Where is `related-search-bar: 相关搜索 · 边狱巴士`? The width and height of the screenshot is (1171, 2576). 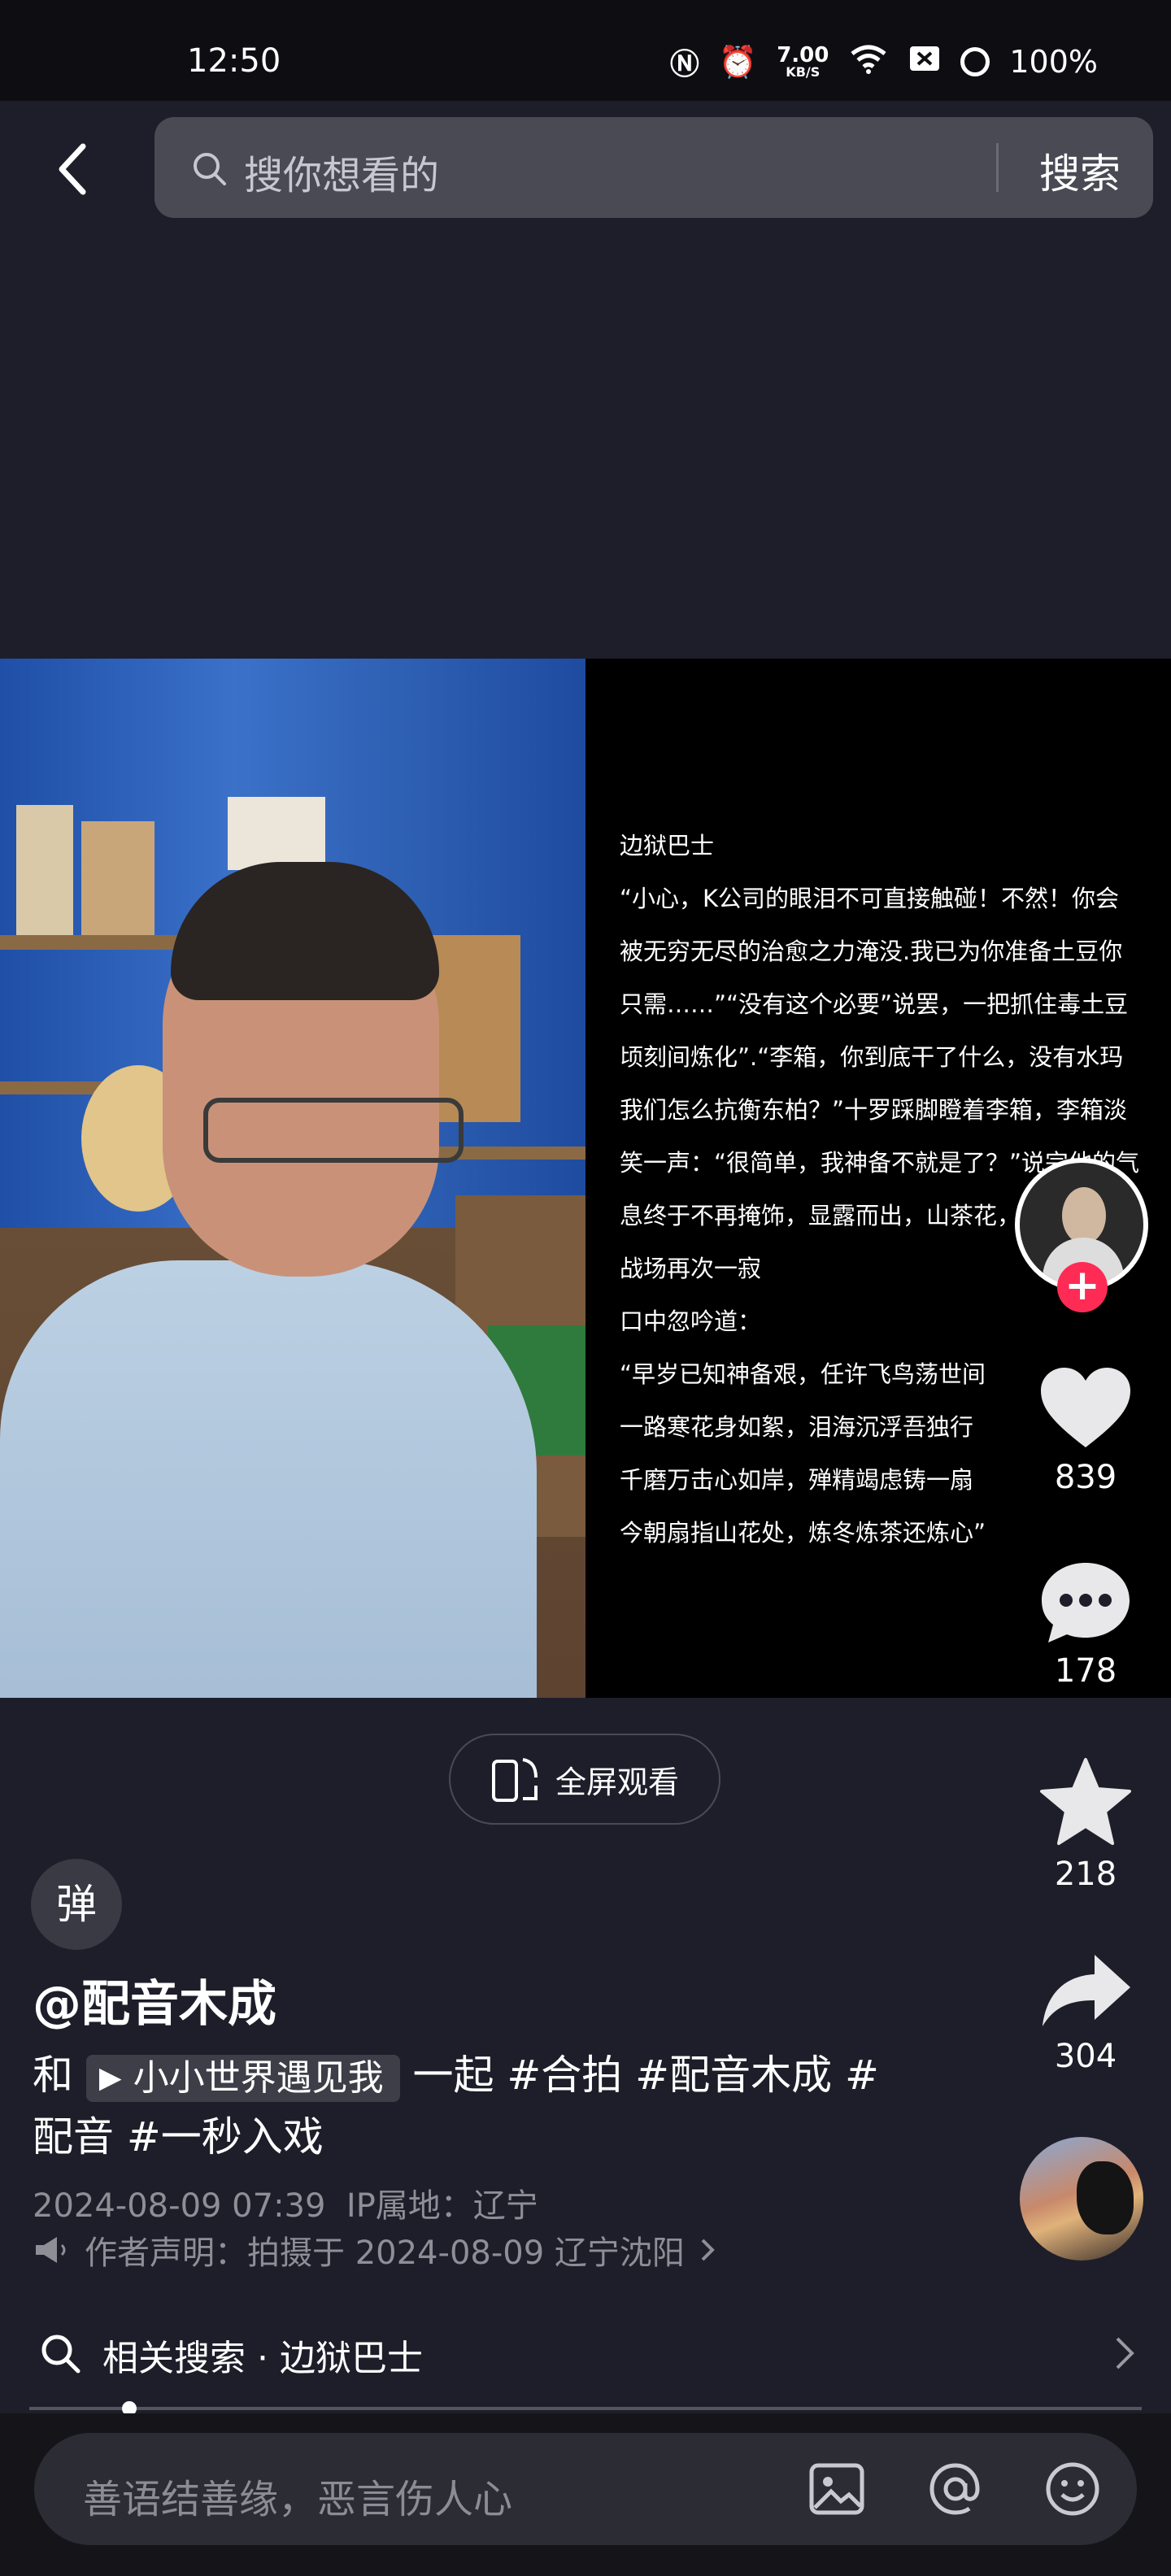 related-search-bar: 相关搜索 · 边狱巴士 is located at coordinates (585, 2354).